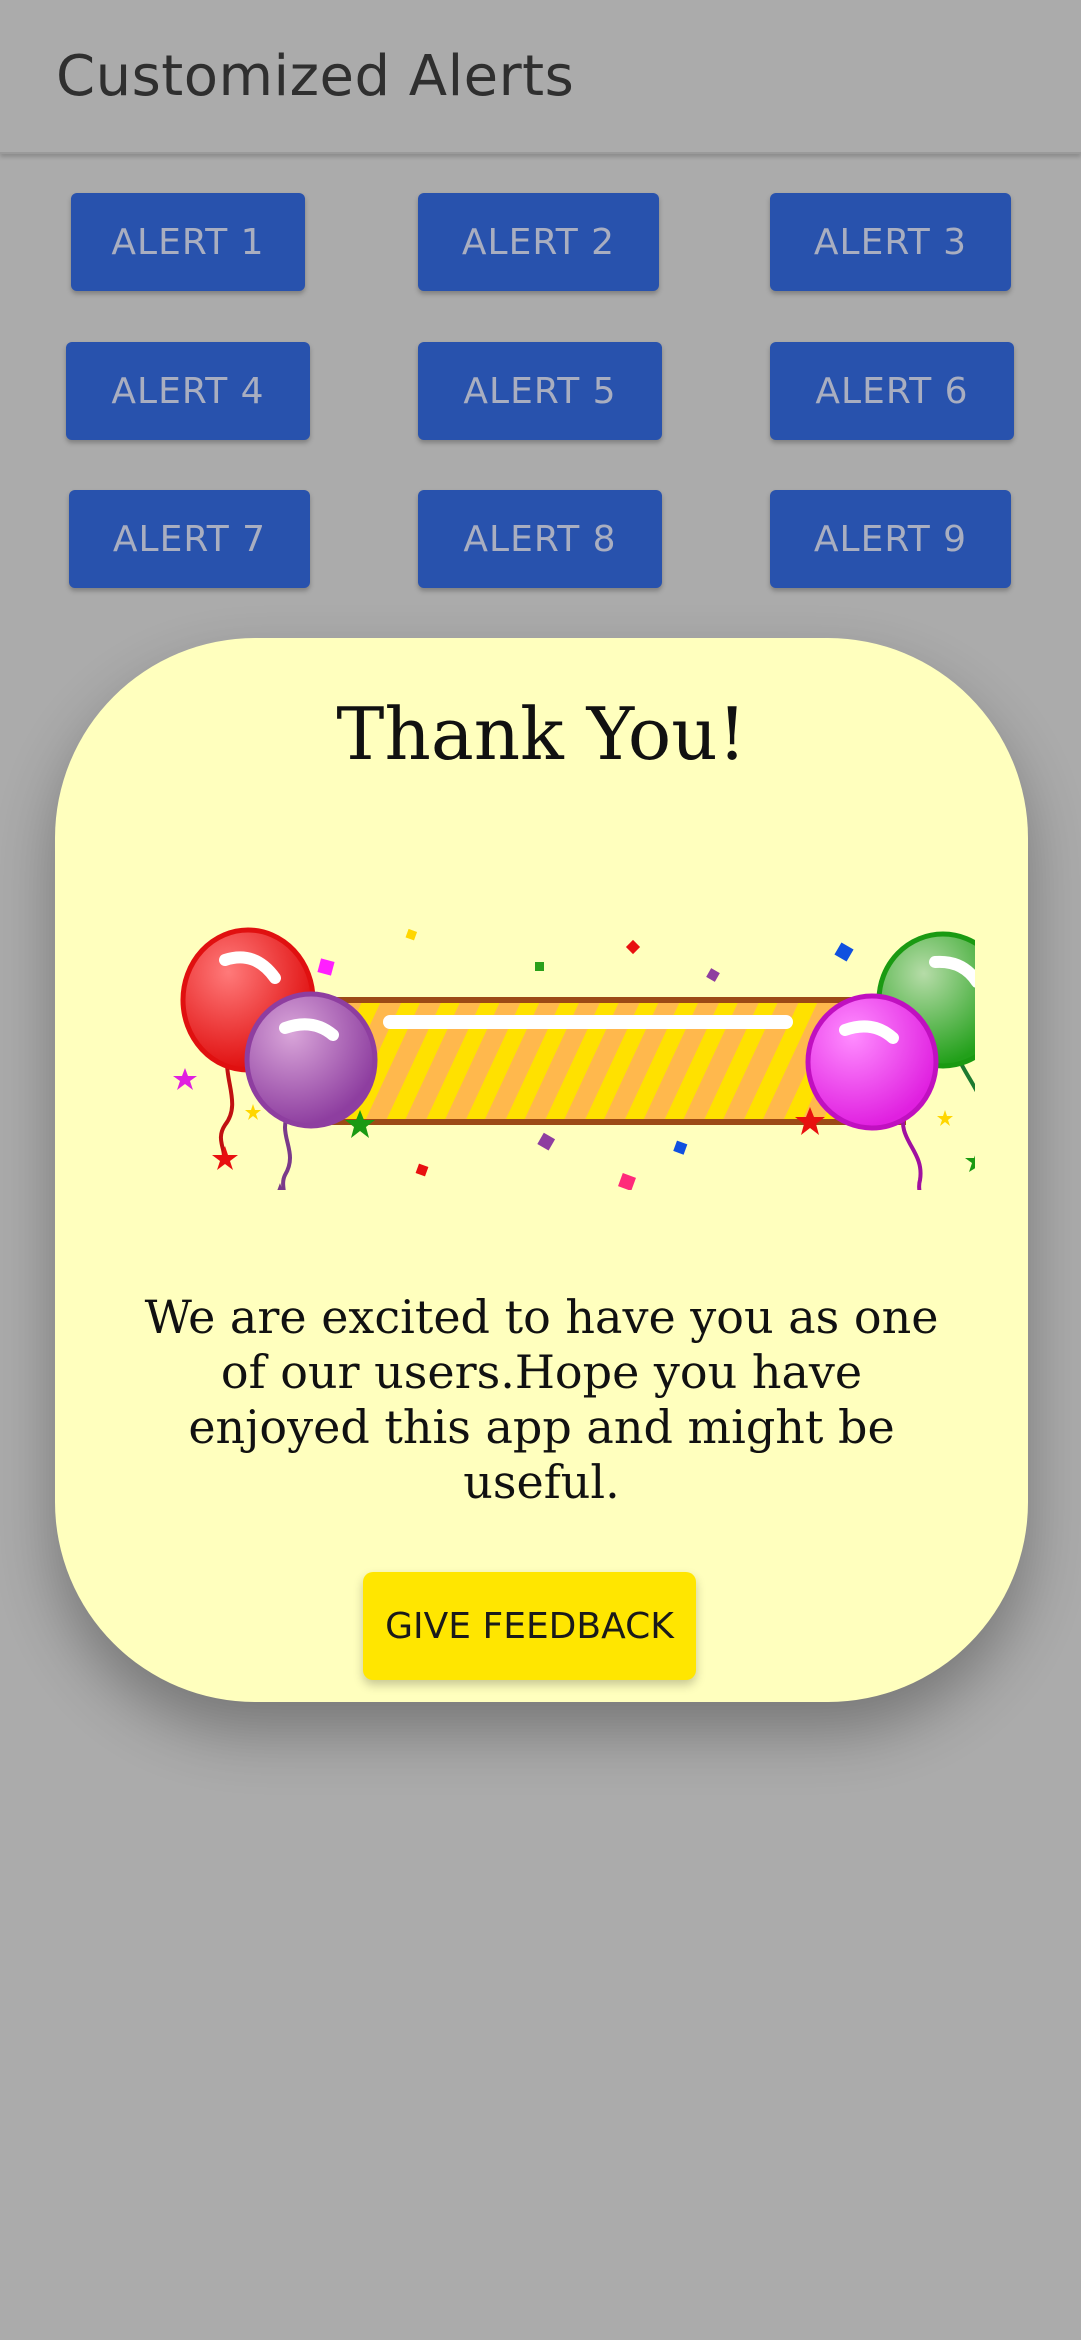 The width and height of the screenshot is (1081, 2340). Describe the element at coordinates (315, 76) in the screenshot. I see `app-title: Customized Alerts` at that location.